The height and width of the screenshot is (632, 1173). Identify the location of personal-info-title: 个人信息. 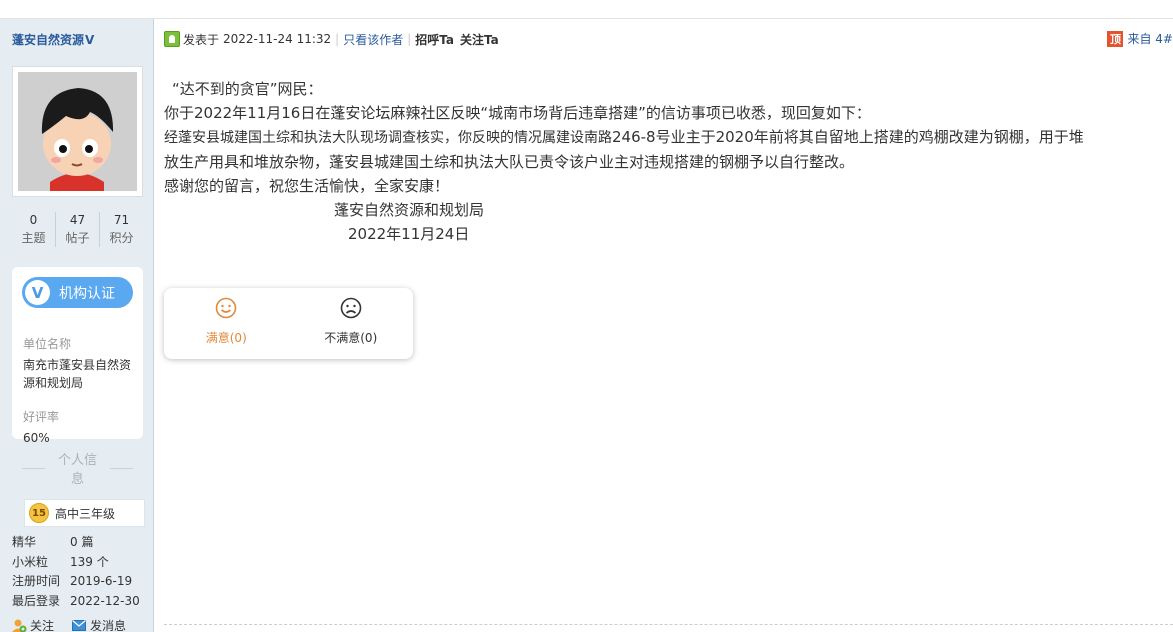
(77, 468).